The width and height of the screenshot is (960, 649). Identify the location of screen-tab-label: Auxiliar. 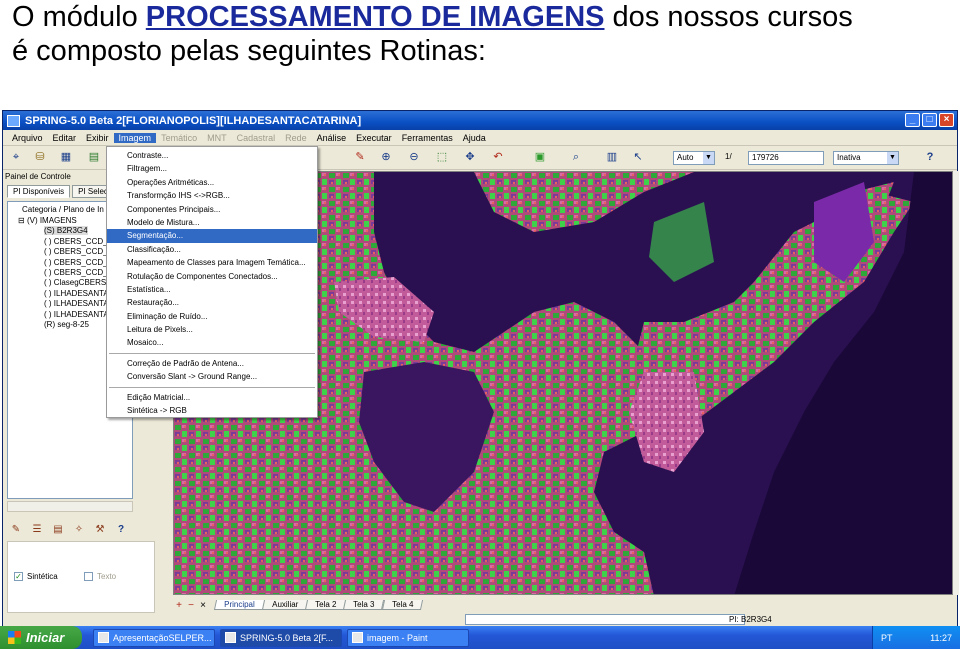
(285, 604).